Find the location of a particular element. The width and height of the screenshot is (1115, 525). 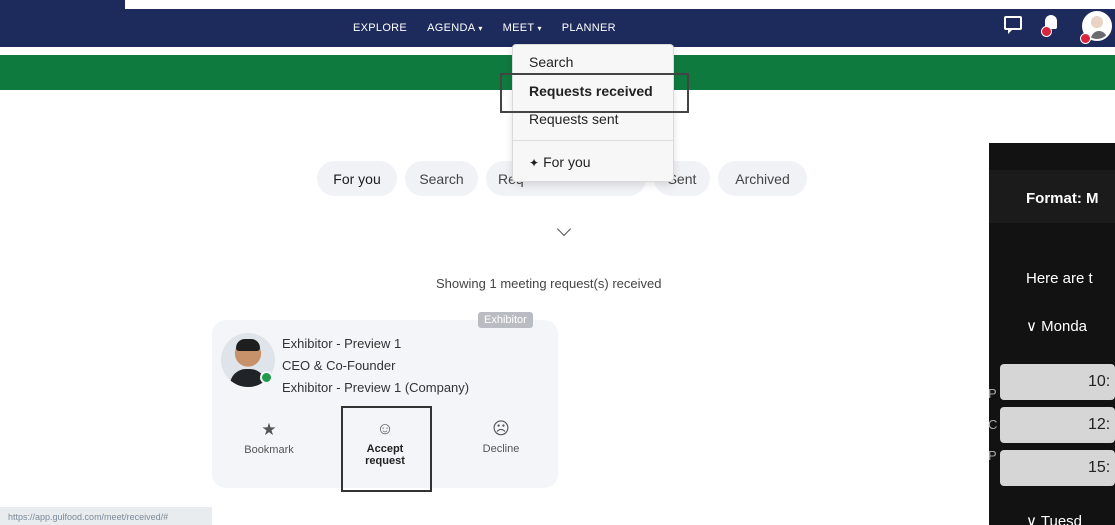

frown-icon: ☹ is located at coordinates (501, 428).